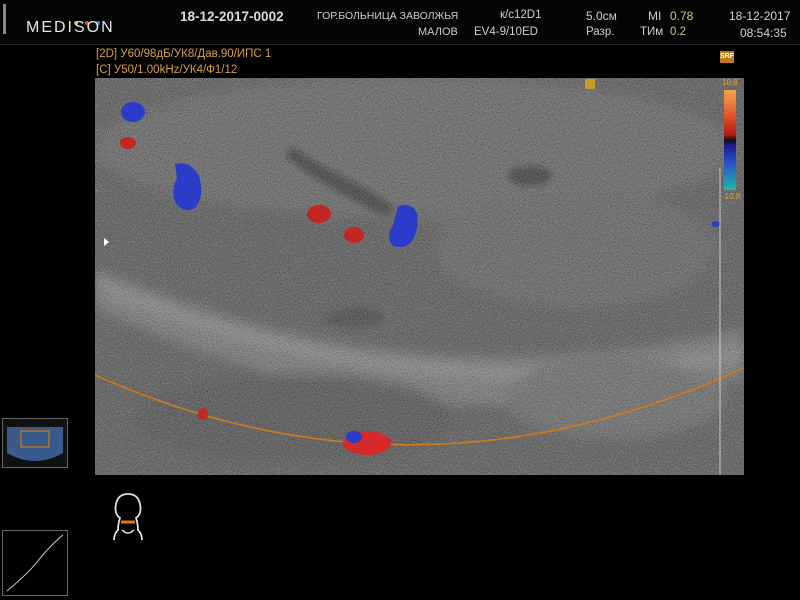 The width and height of the screenshot is (800, 600). Describe the element at coordinates (128, 517) in the screenshot. I see `body-mark-icon` at that location.